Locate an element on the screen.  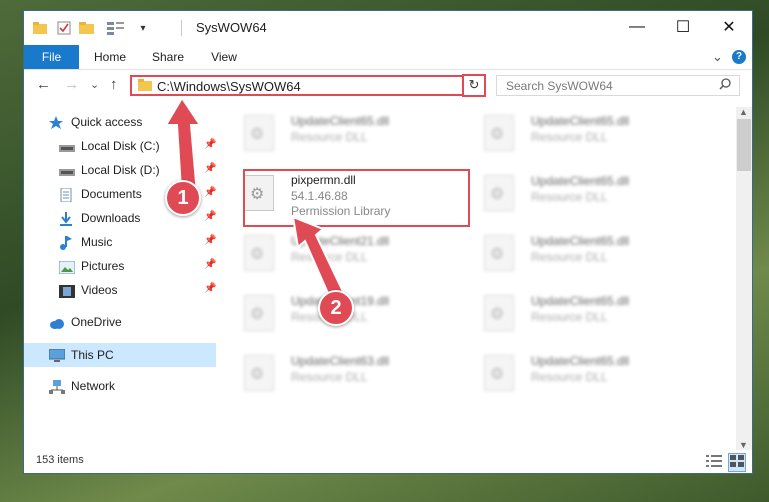
sidebar-item-downloads: Downloads is located at coordinates (99, 218).